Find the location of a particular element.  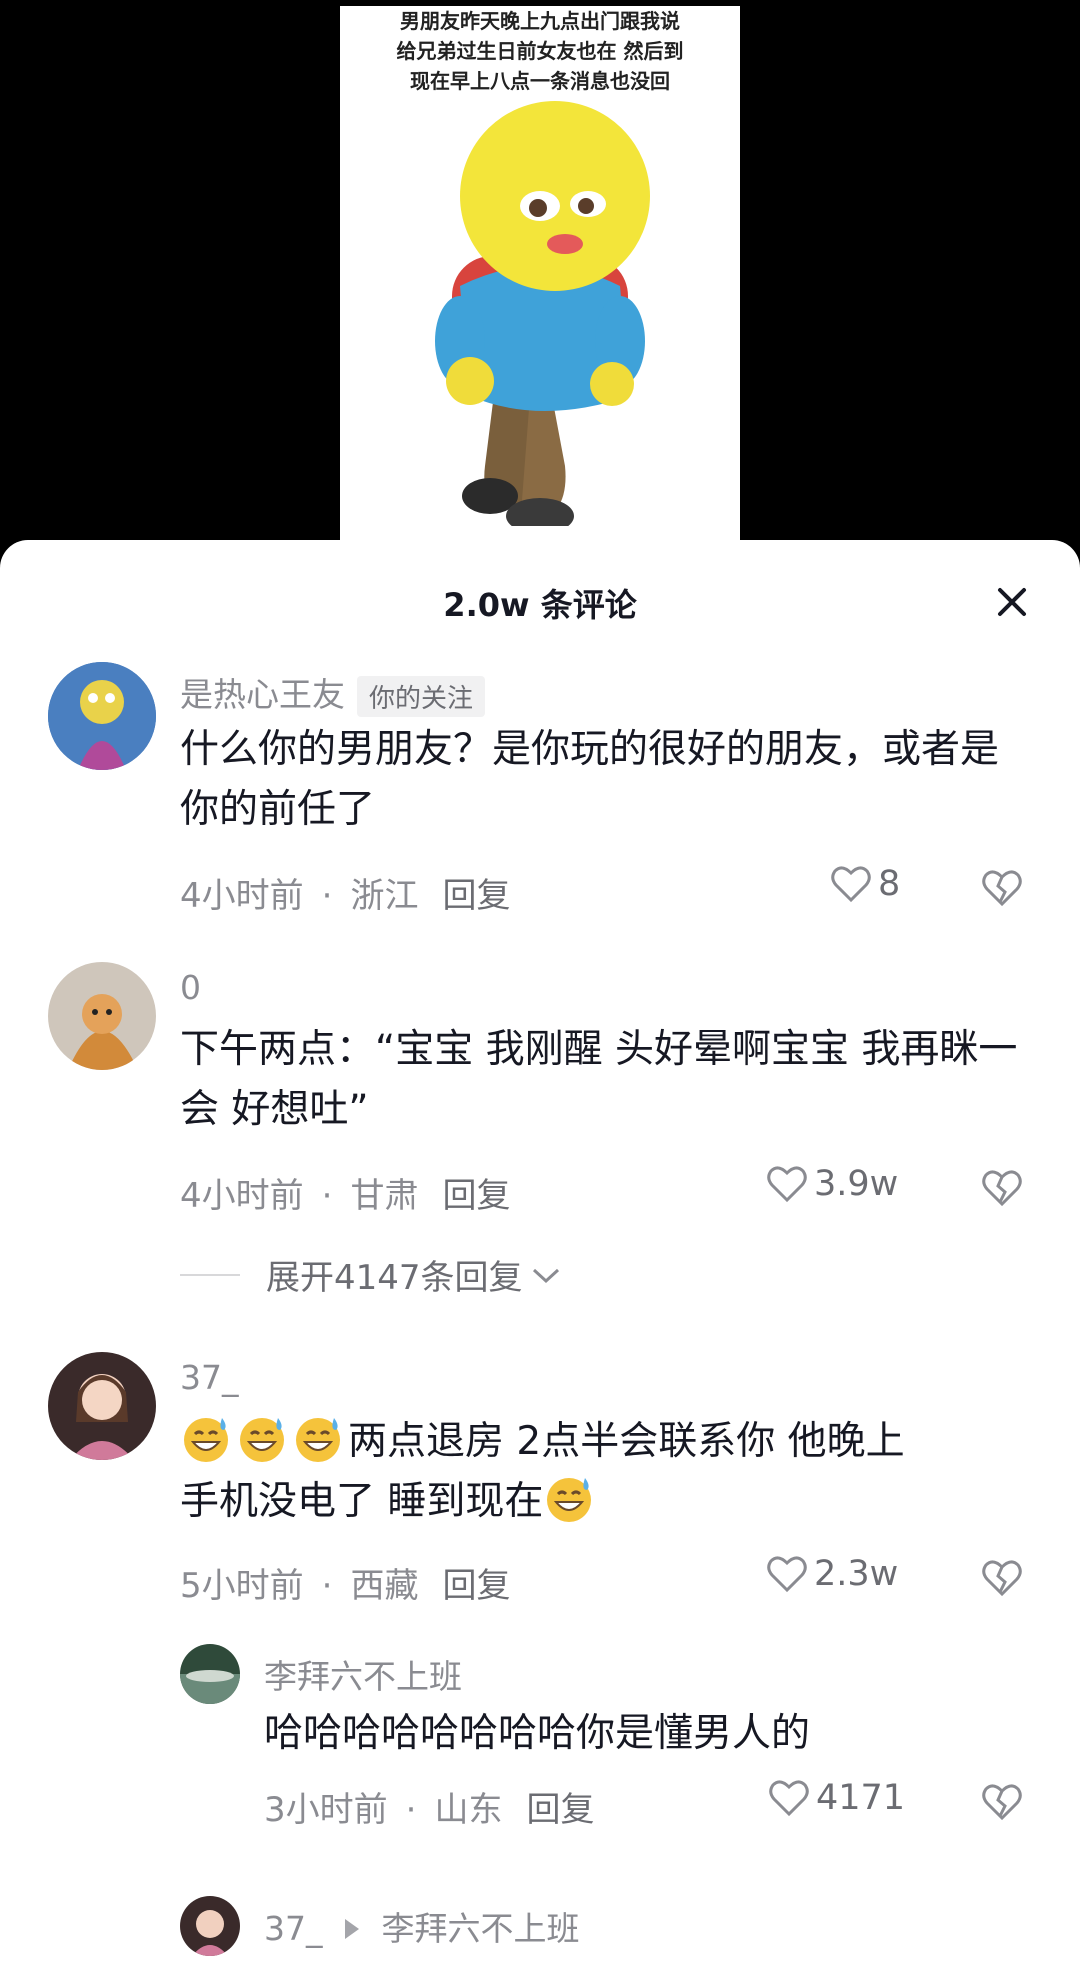

reply-target: 李拜六不上班 is located at coordinates (481, 1928).